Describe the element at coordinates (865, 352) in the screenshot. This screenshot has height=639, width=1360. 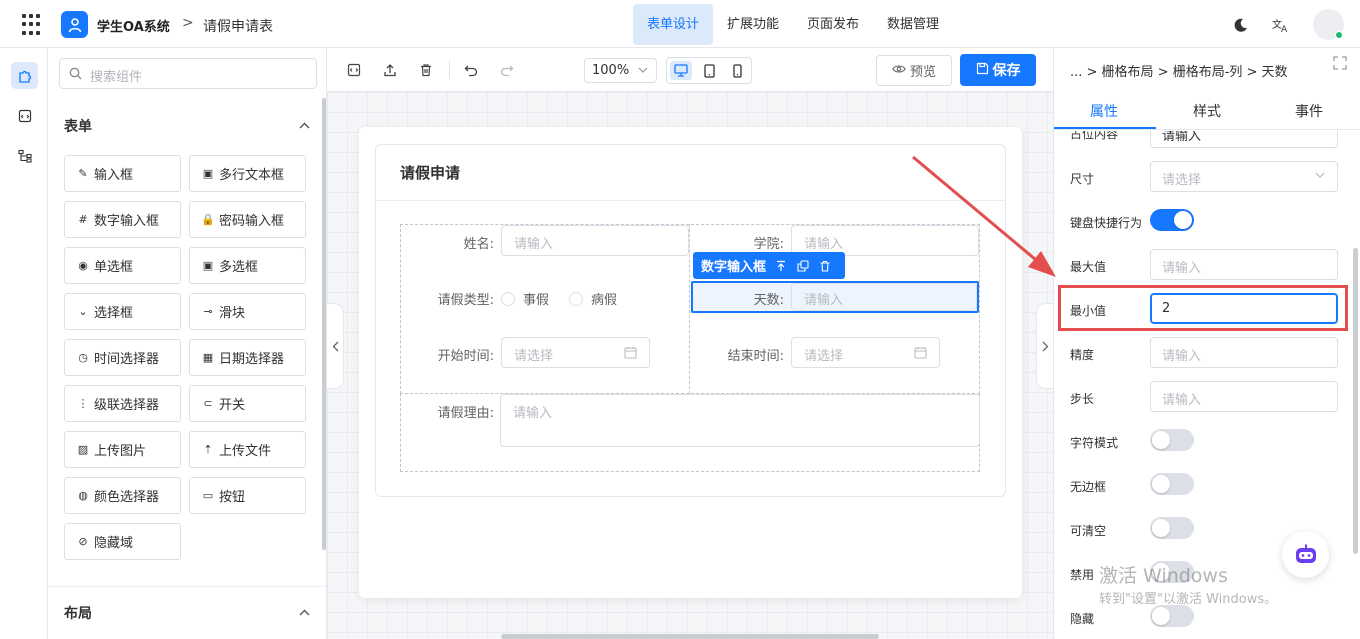
I see `end-date-picker: 请选择` at that location.